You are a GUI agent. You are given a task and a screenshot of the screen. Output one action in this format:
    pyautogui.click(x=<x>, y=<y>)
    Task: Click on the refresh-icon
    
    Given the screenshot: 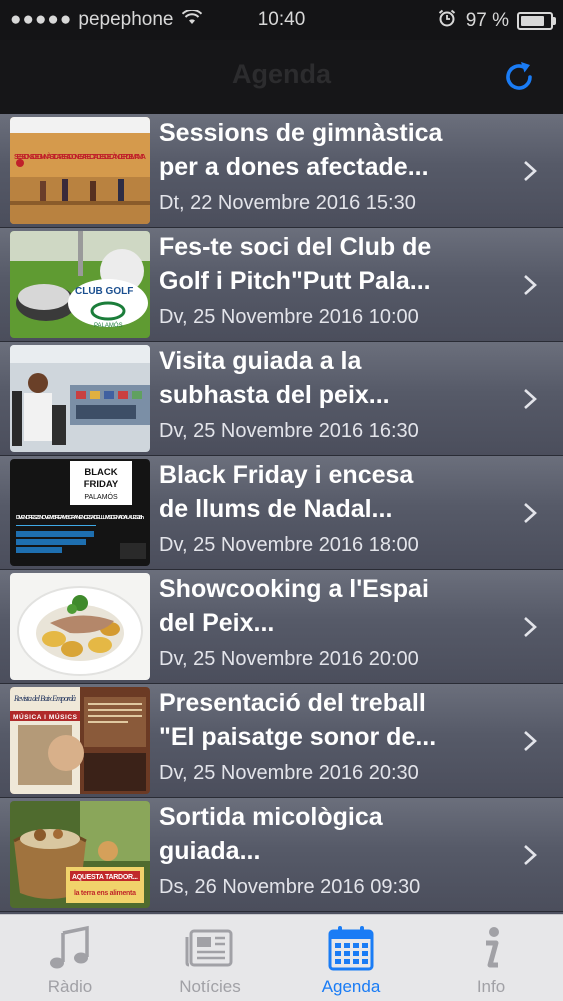 What is the action you would take?
    pyautogui.click(x=519, y=76)
    